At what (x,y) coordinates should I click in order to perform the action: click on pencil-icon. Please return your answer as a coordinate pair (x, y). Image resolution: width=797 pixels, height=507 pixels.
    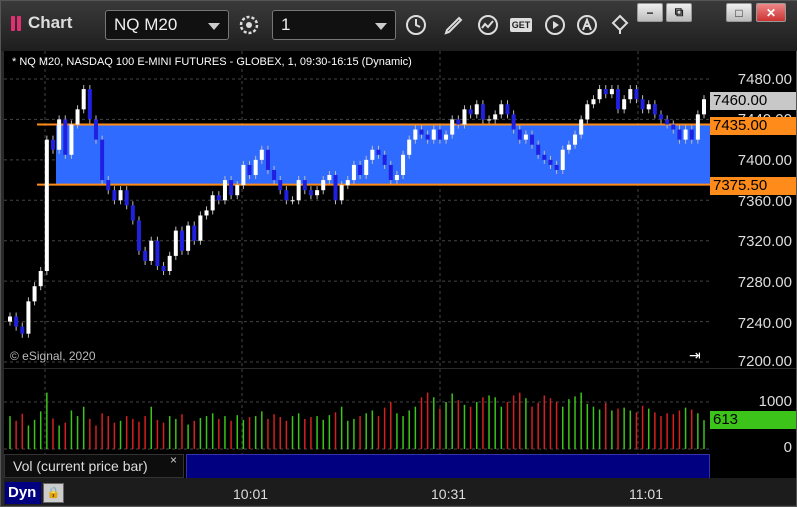
    Looking at the image, I should click on (454, 25).